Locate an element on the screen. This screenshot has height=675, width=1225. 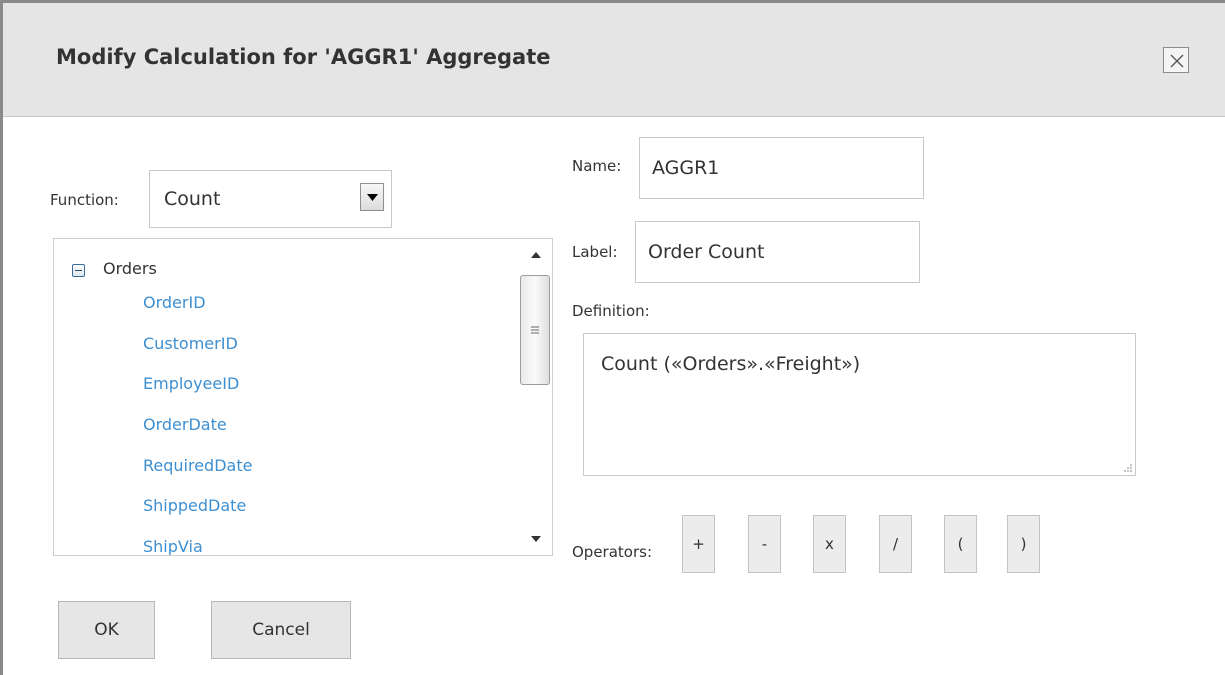
name-label: Name: is located at coordinates (597, 166).